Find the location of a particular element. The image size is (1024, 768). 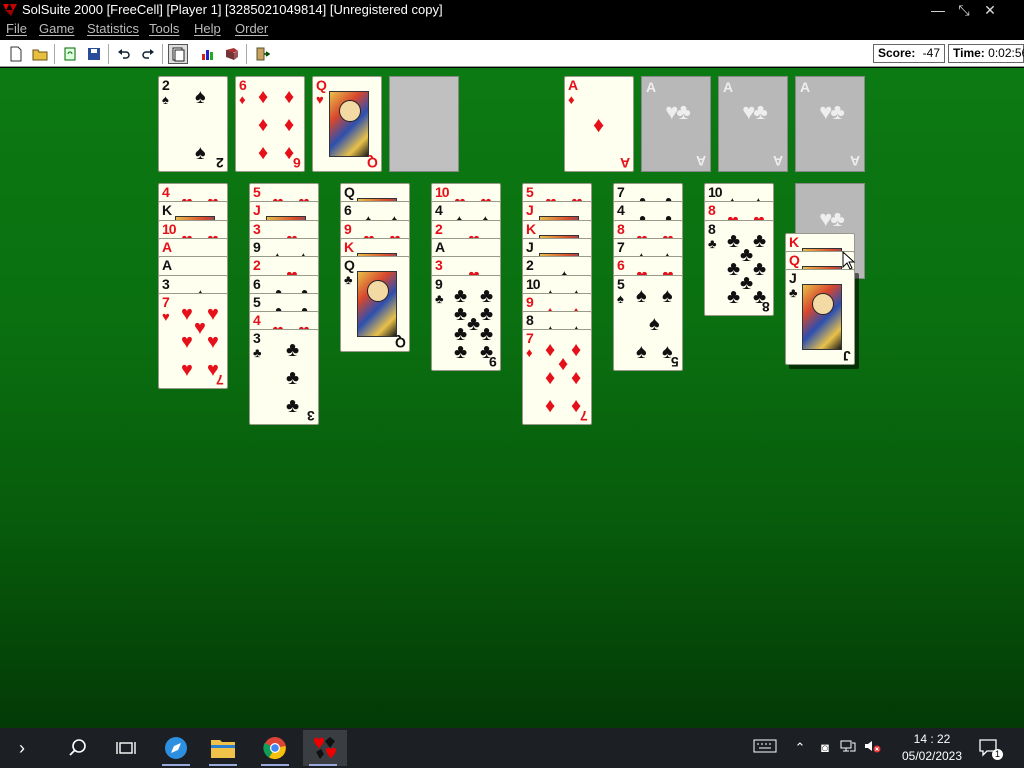

dragged-card: J ♣ J is located at coordinates (820, 317).